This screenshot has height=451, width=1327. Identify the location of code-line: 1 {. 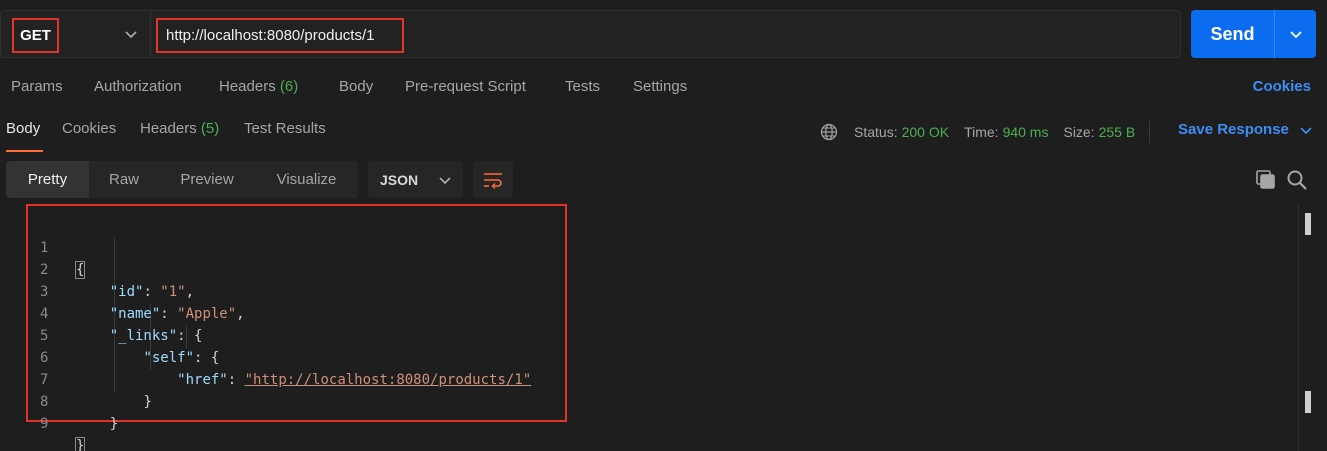
(296, 247).